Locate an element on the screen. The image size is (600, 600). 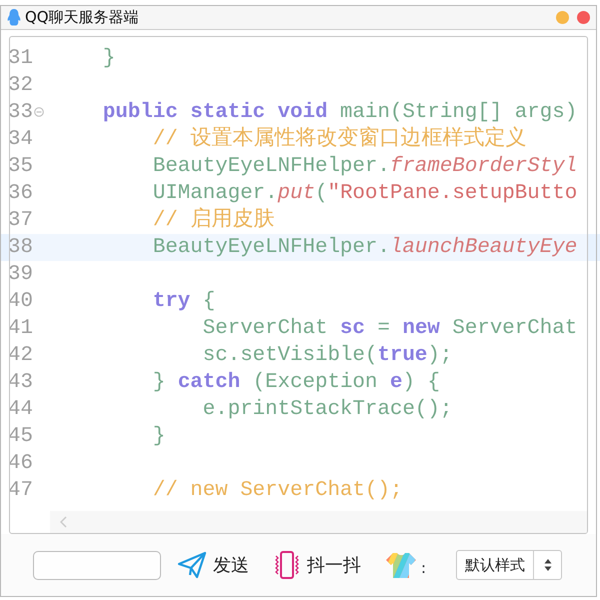
window-title: QQ聊天服务器端 is located at coordinates (82, 17).